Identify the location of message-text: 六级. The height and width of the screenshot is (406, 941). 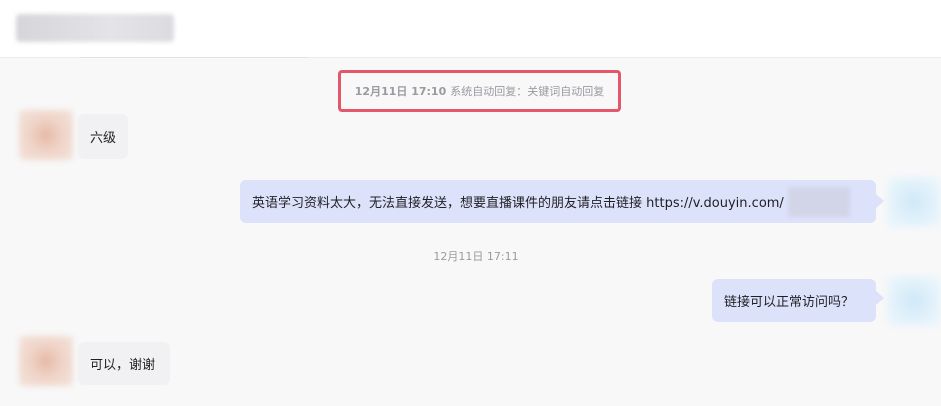
(103, 138).